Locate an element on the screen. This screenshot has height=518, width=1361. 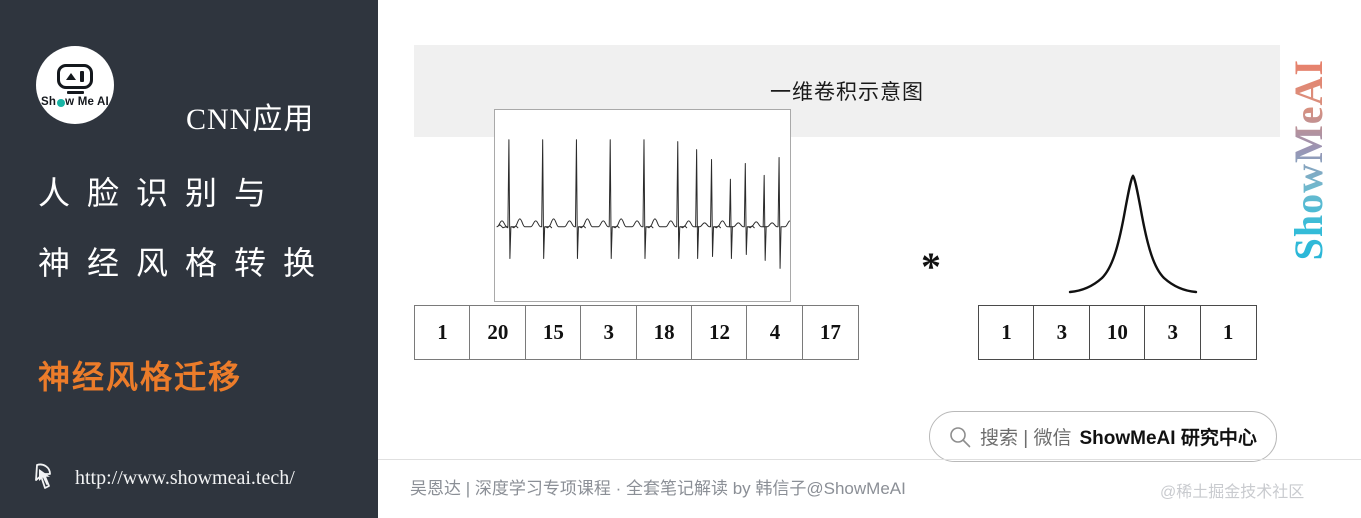
logo-wordmark: Sh w Me AI is located at coordinates (75, 102).